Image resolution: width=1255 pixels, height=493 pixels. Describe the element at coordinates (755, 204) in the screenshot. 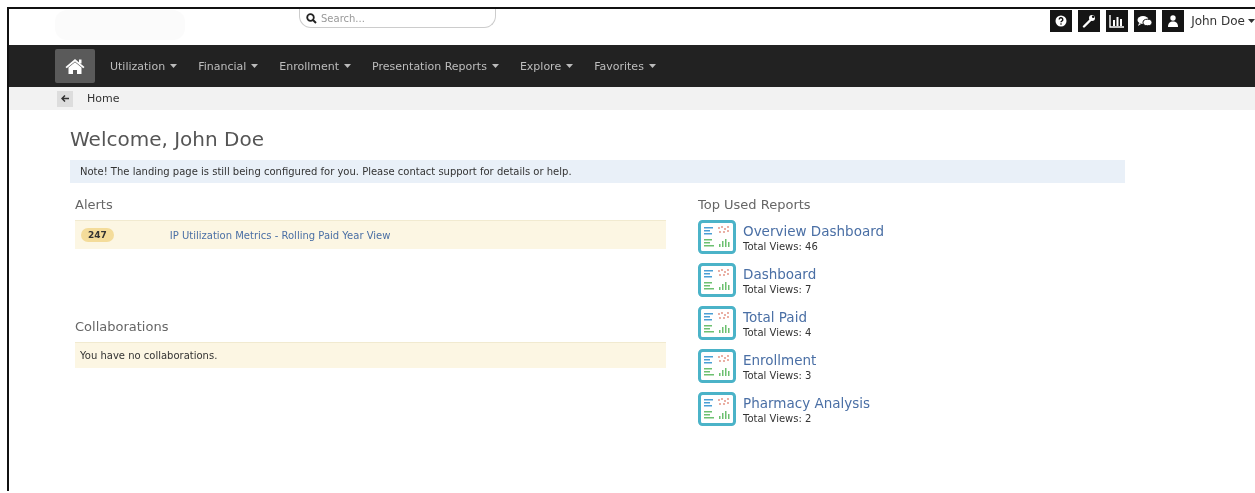

I see `section-heading: Top Used Reports` at that location.